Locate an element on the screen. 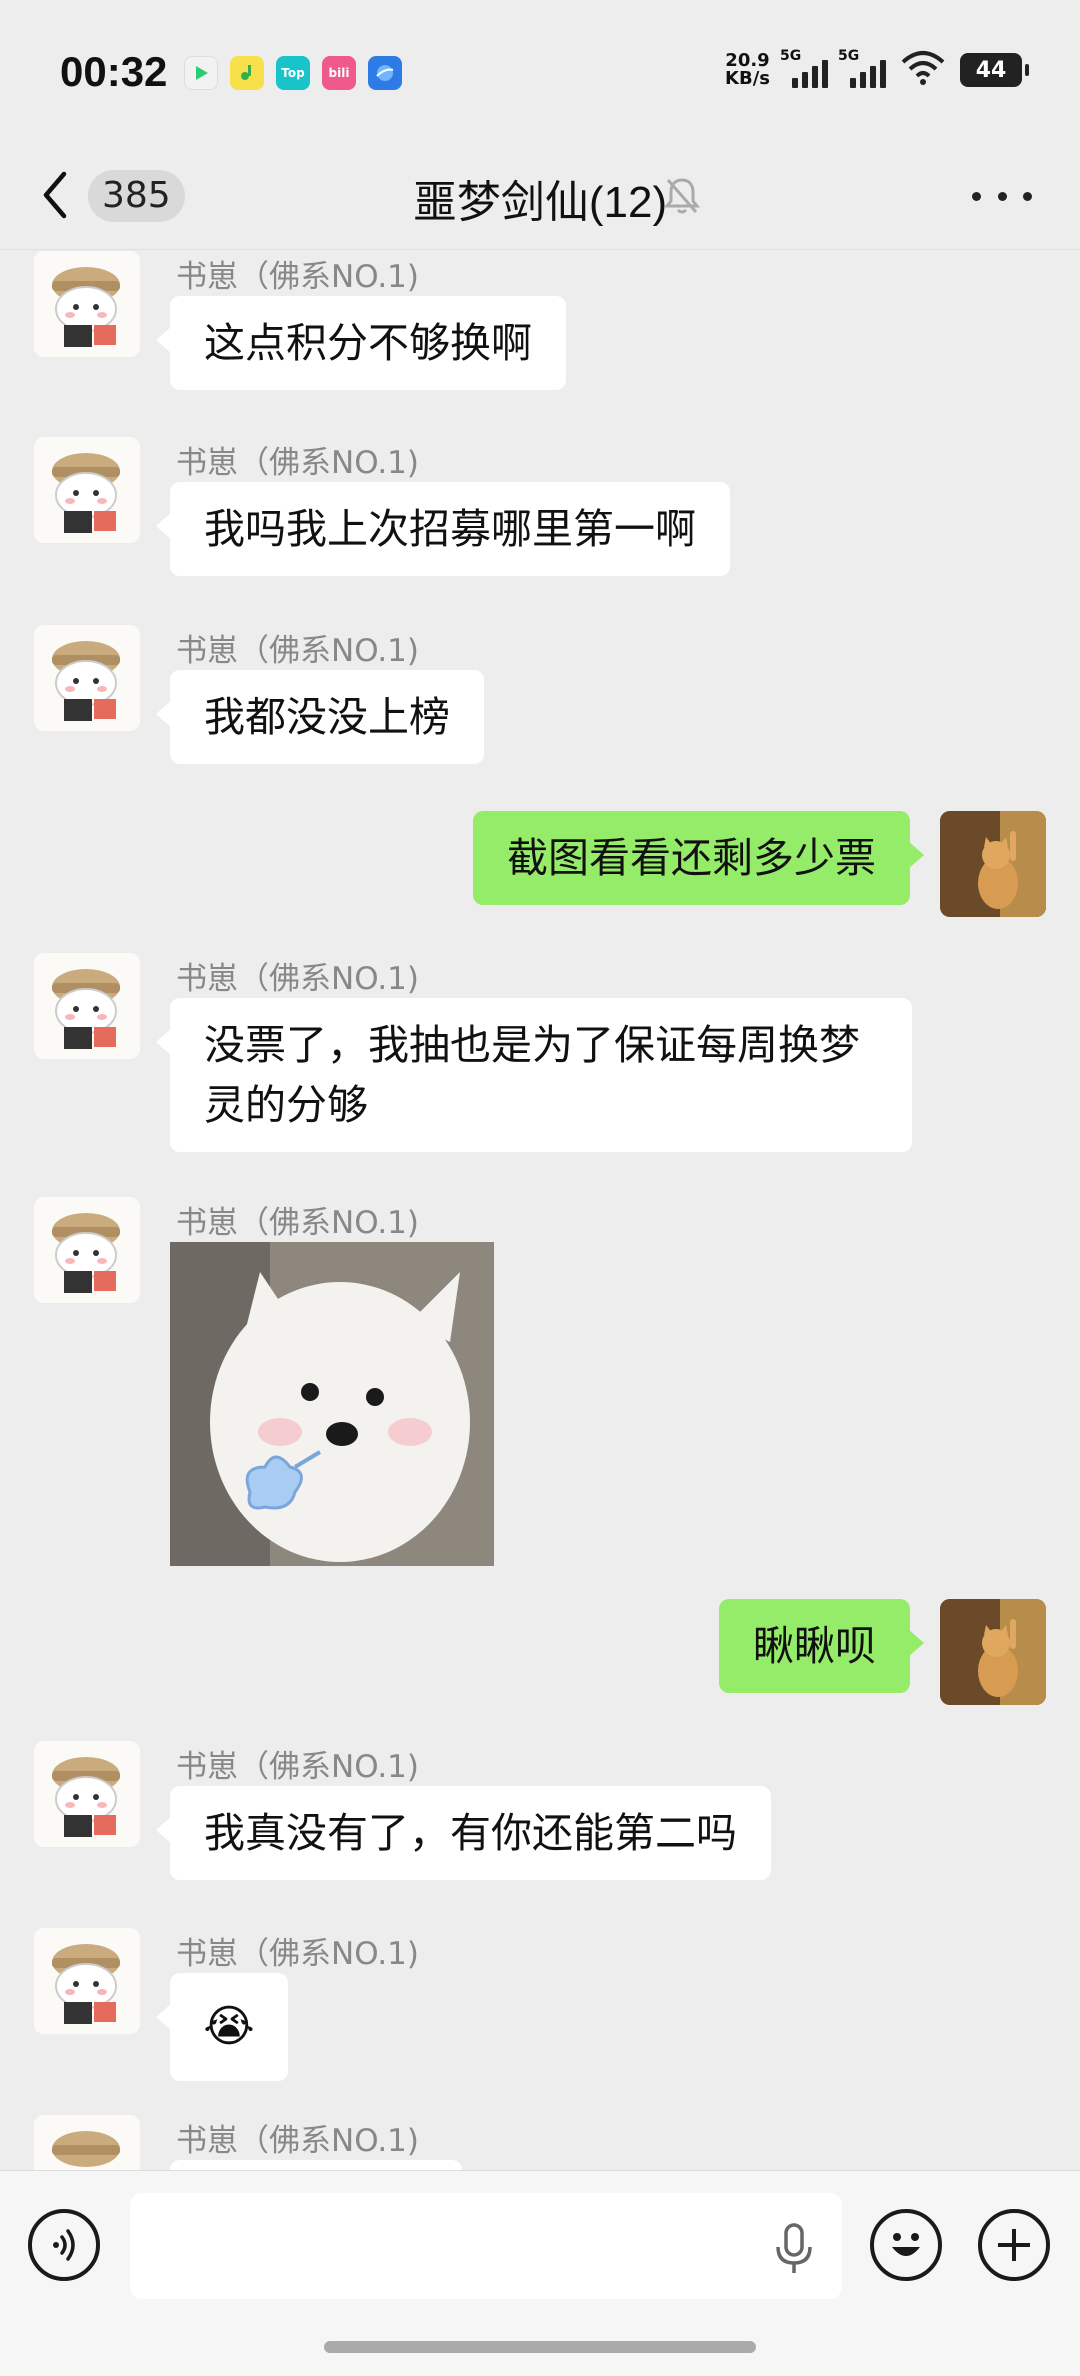  status-time: 00:32 is located at coordinates (114, 71).